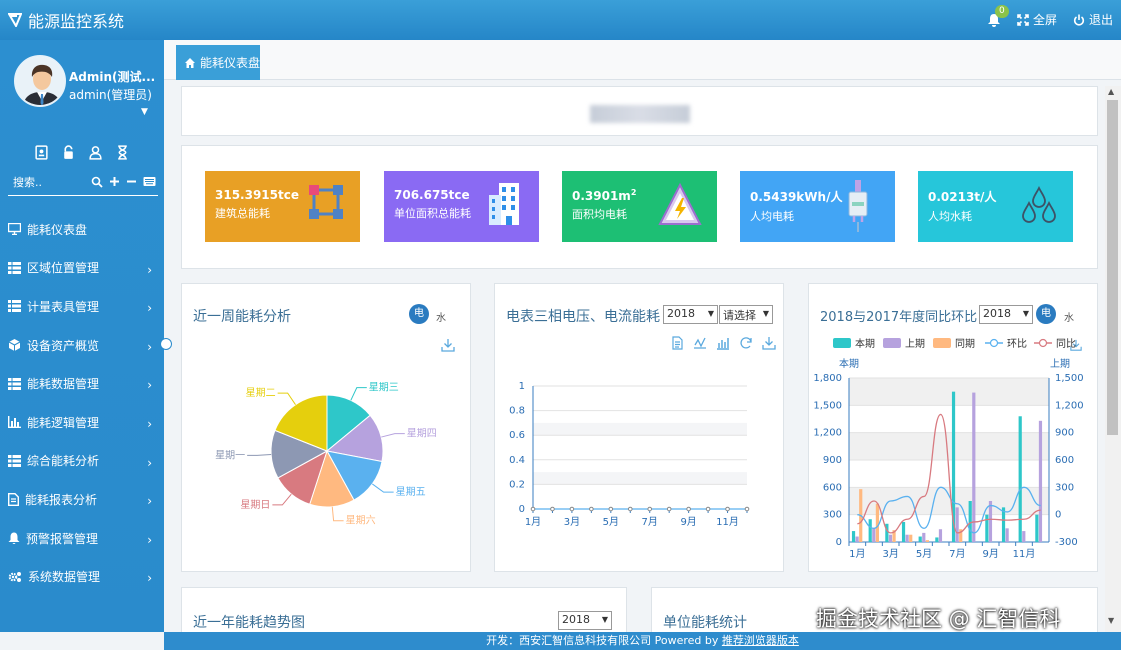  I want to click on select-arrow-icon: ▼, so click(710, 313).